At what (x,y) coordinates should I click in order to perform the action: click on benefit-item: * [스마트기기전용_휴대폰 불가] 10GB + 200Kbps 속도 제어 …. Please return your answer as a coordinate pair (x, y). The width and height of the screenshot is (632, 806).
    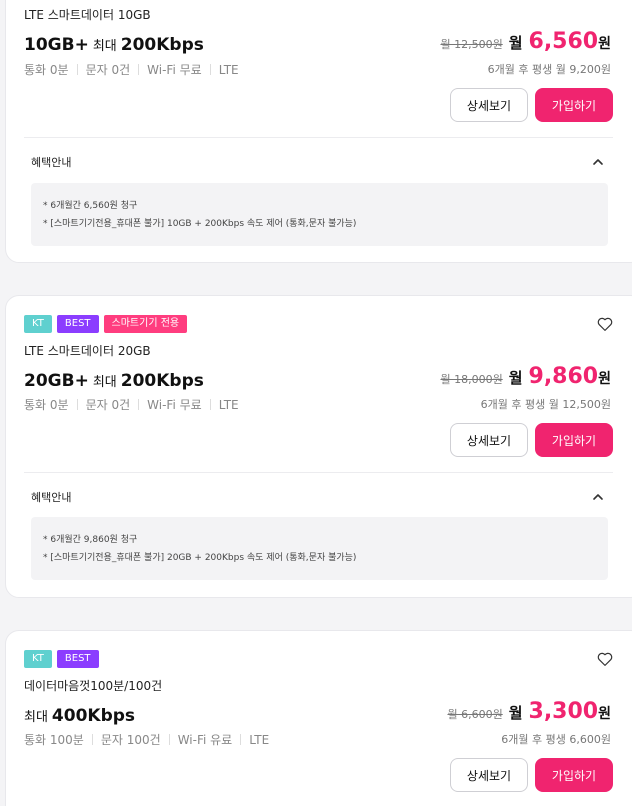
    Looking at the image, I should click on (200, 224).